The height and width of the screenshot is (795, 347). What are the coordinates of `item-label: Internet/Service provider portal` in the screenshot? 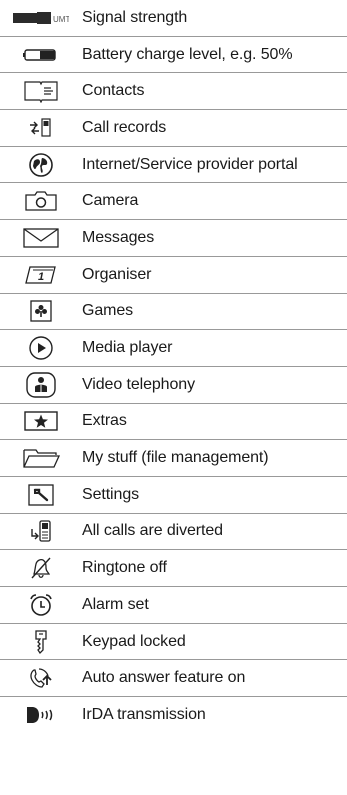 It's located at (190, 164).